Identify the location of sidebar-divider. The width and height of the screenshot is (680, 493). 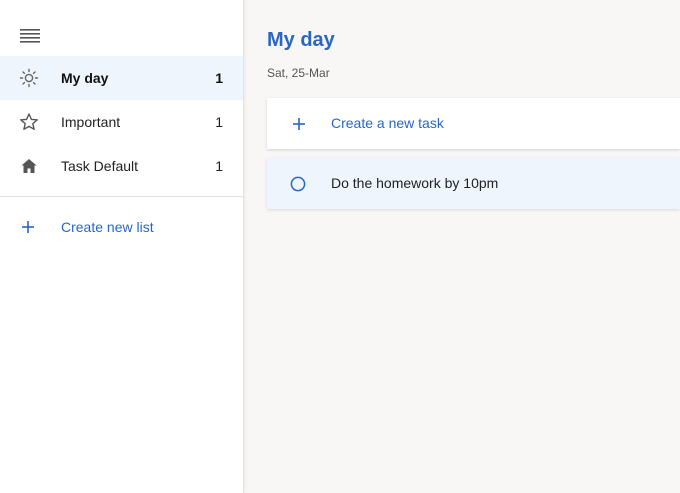
(121, 196).